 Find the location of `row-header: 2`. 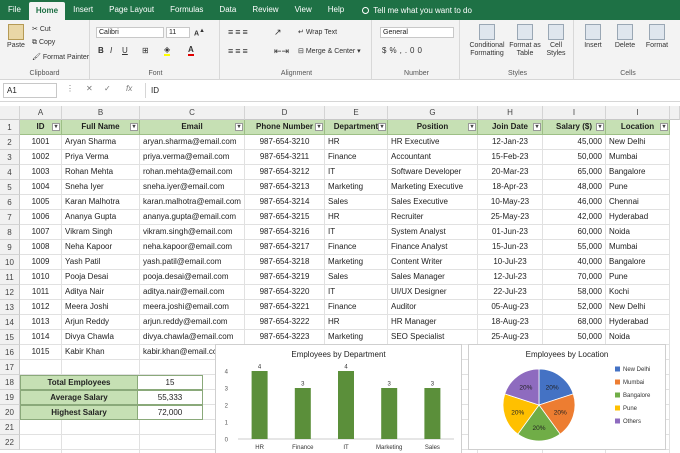

row-header: 2 is located at coordinates (10, 142).